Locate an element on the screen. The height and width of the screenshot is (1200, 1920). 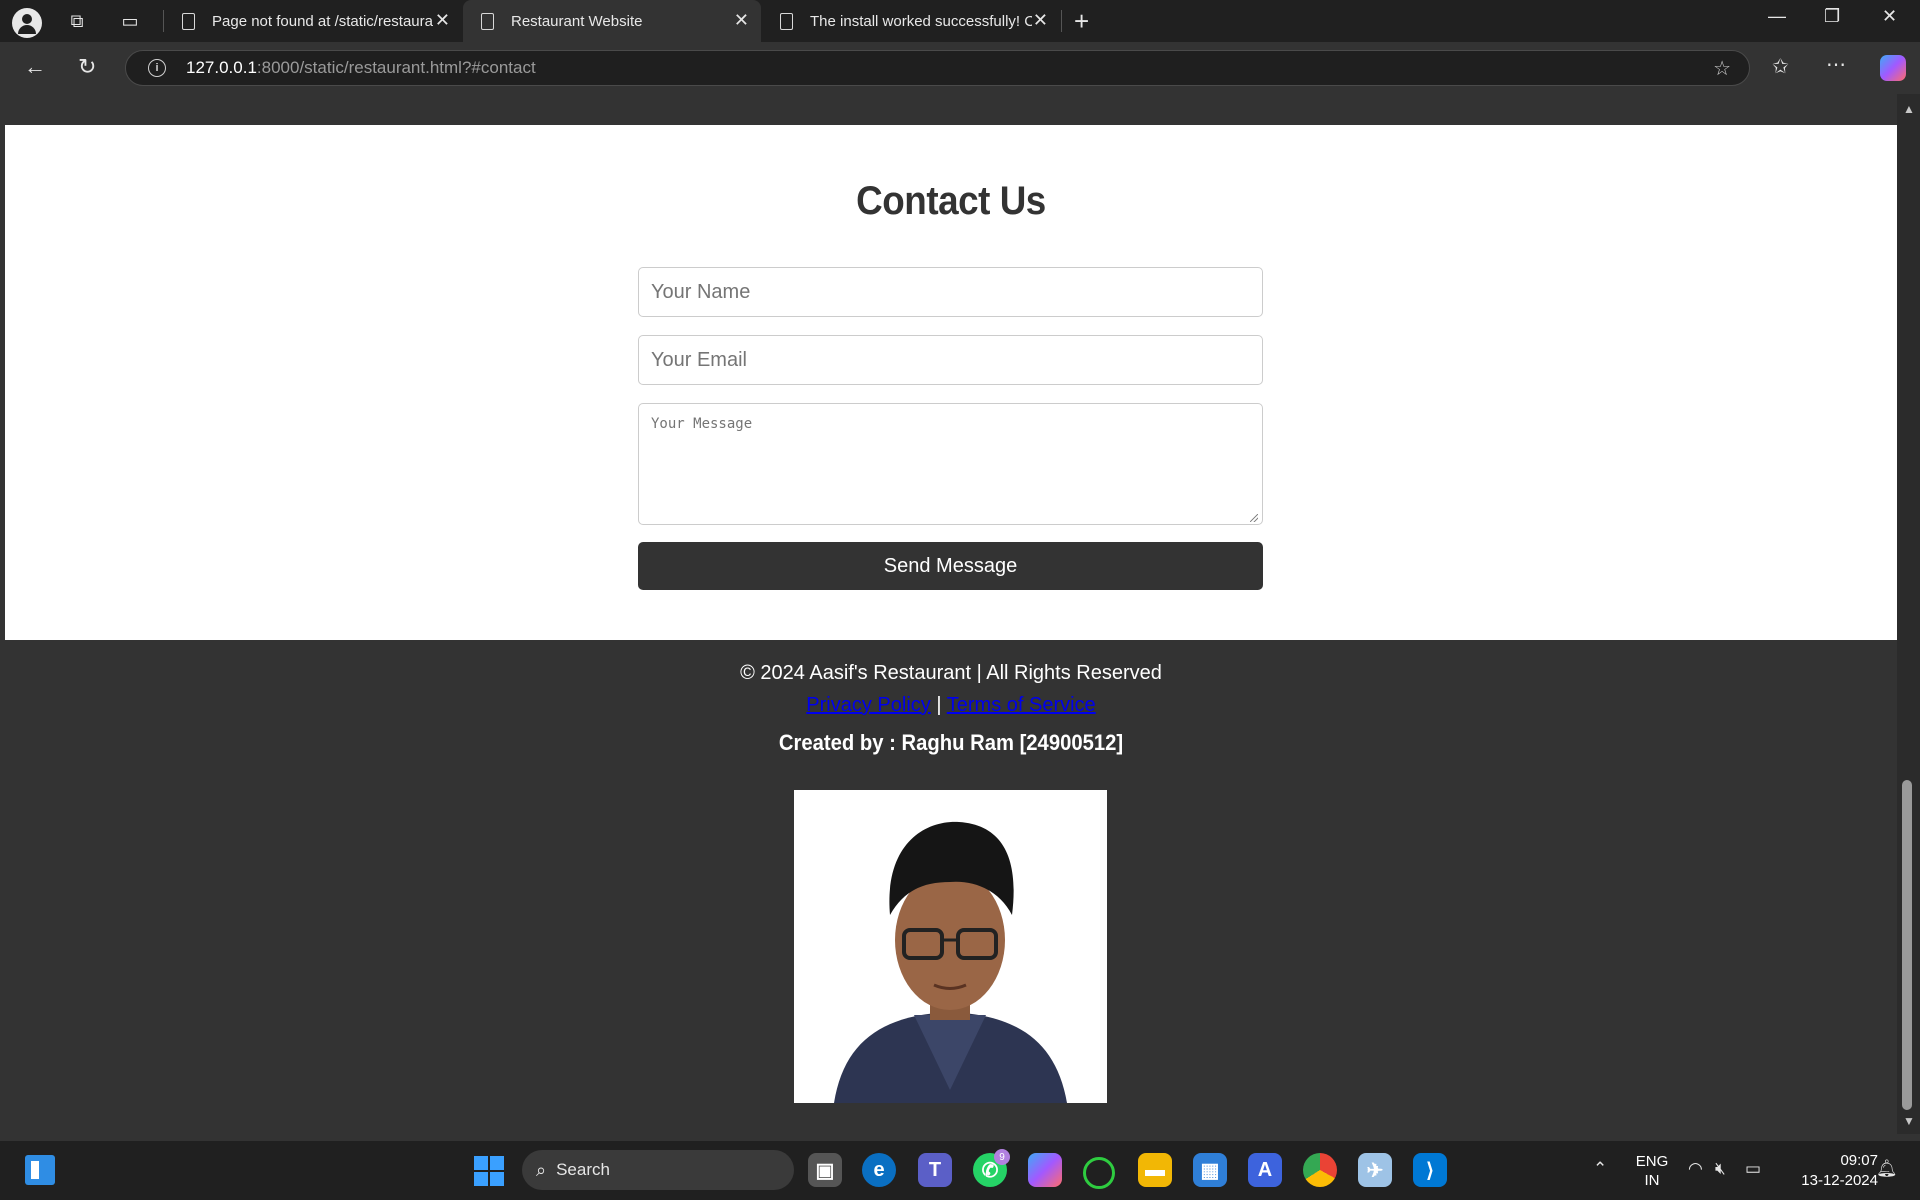
start-button is located at coordinates (489, 1171).